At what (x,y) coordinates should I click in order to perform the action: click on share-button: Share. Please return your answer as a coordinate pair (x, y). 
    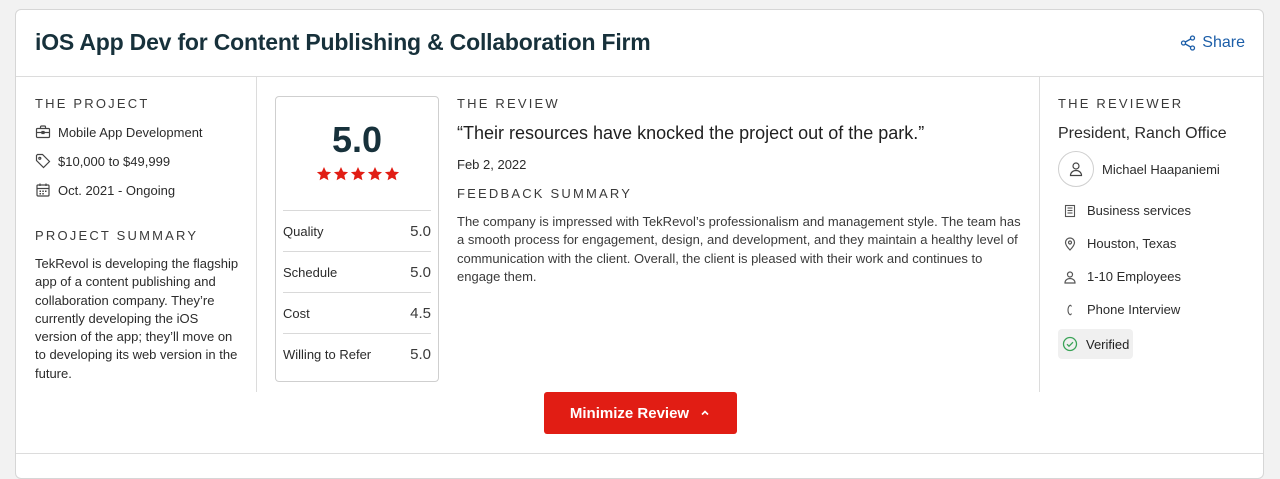
    Looking at the image, I should click on (1212, 43).